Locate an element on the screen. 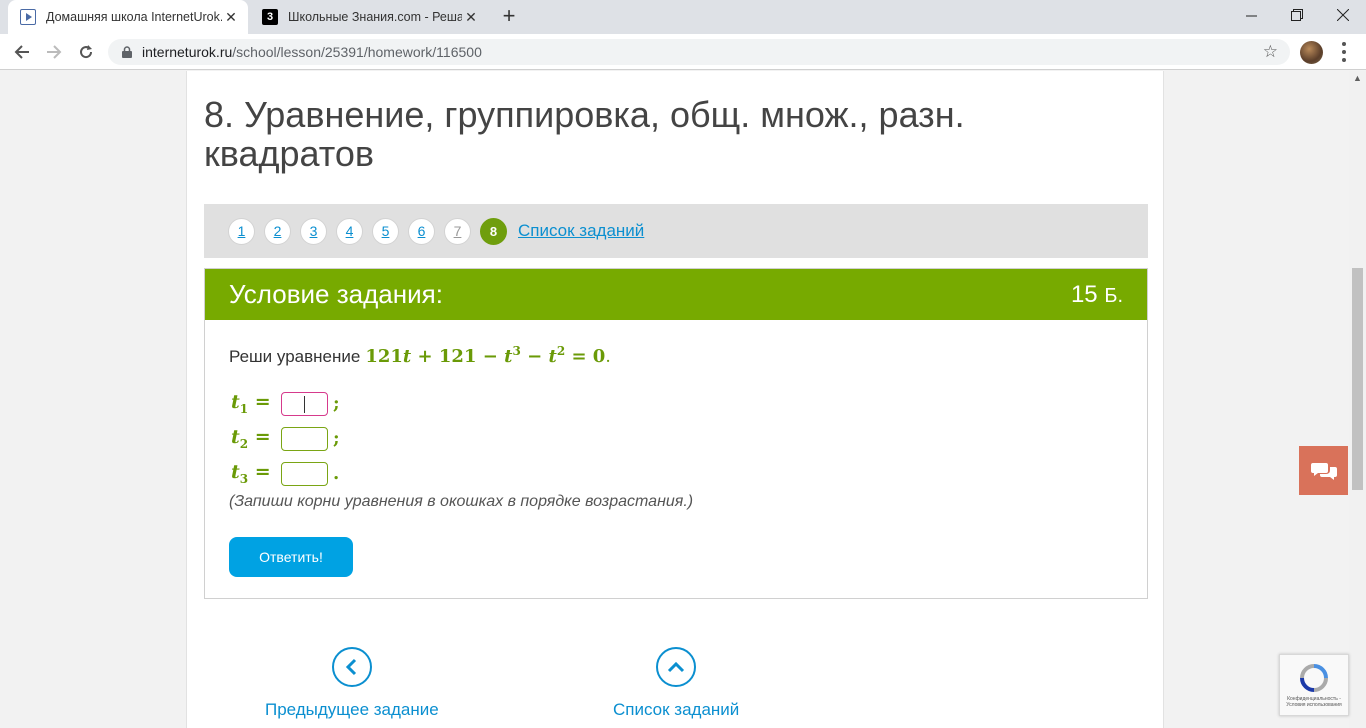 This screenshot has height=728, width=1366. interneturok-favicon-icon is located at coordinates (28, 17).